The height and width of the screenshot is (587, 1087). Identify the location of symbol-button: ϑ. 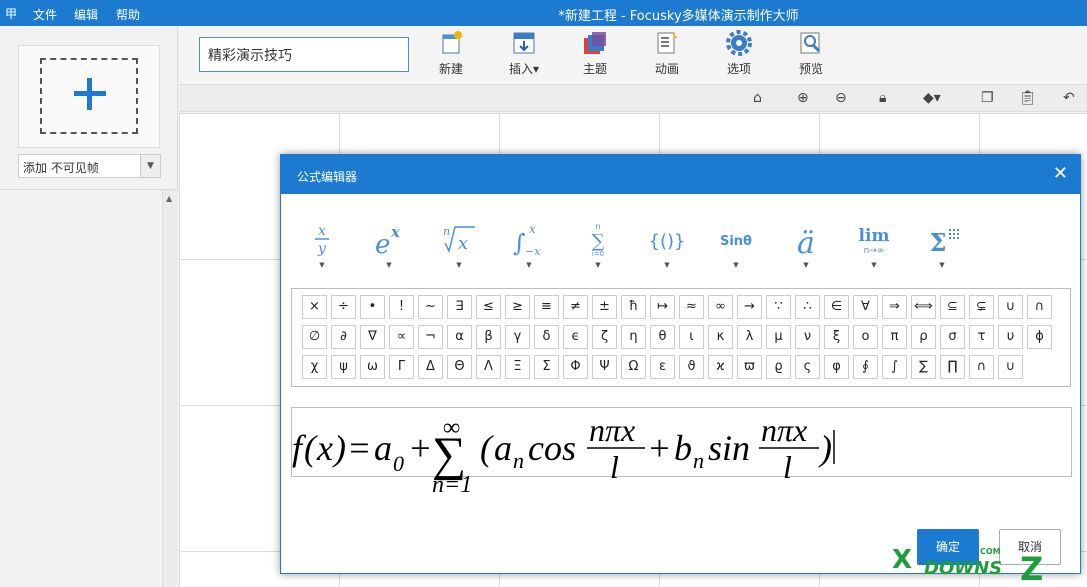
(691, 367).